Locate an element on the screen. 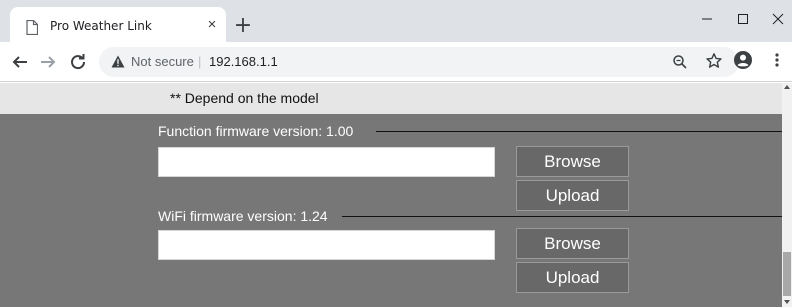 Image resolution: width=792 pixels, height=307 pixels. wifi-firmware-upload-button: Upload is located at coordinates (572, 277).